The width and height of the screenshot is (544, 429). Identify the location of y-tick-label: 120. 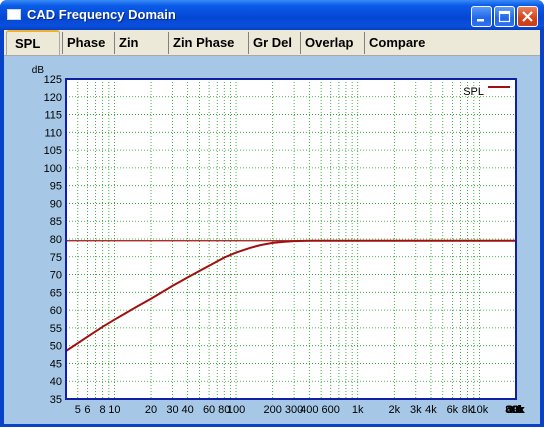
(53, 98).